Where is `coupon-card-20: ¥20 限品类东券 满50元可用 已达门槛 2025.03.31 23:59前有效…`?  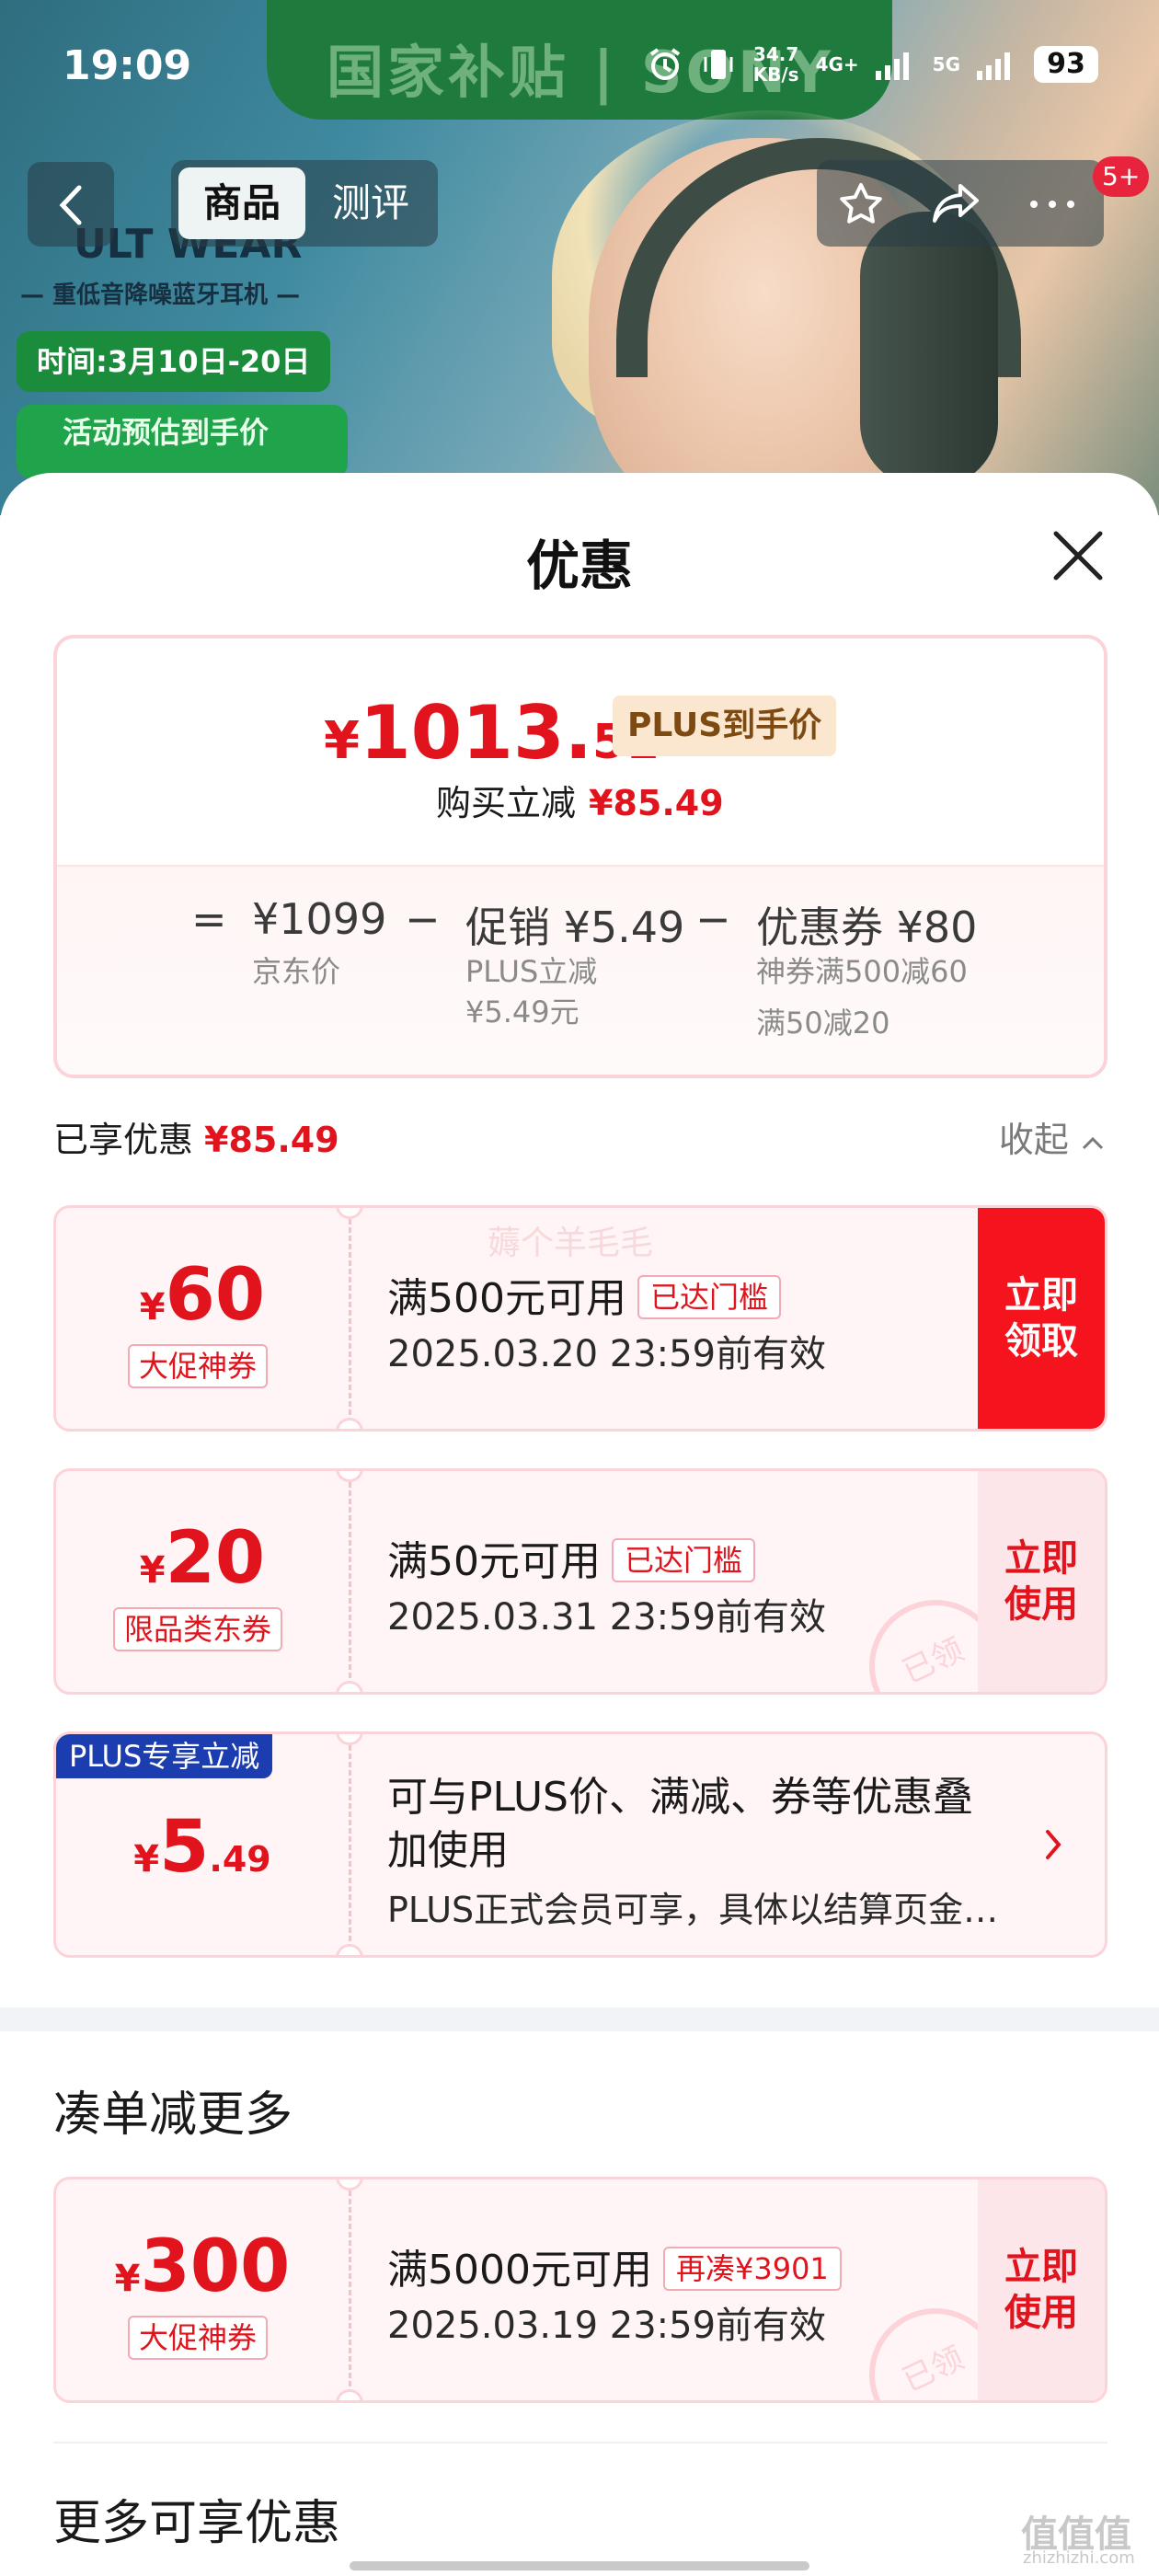 coupon-card-20: ¥20 限品类东券 满50元可用 已达门槛 2025.03.31 23:59前有效… is located at coordinates (580, 1581).